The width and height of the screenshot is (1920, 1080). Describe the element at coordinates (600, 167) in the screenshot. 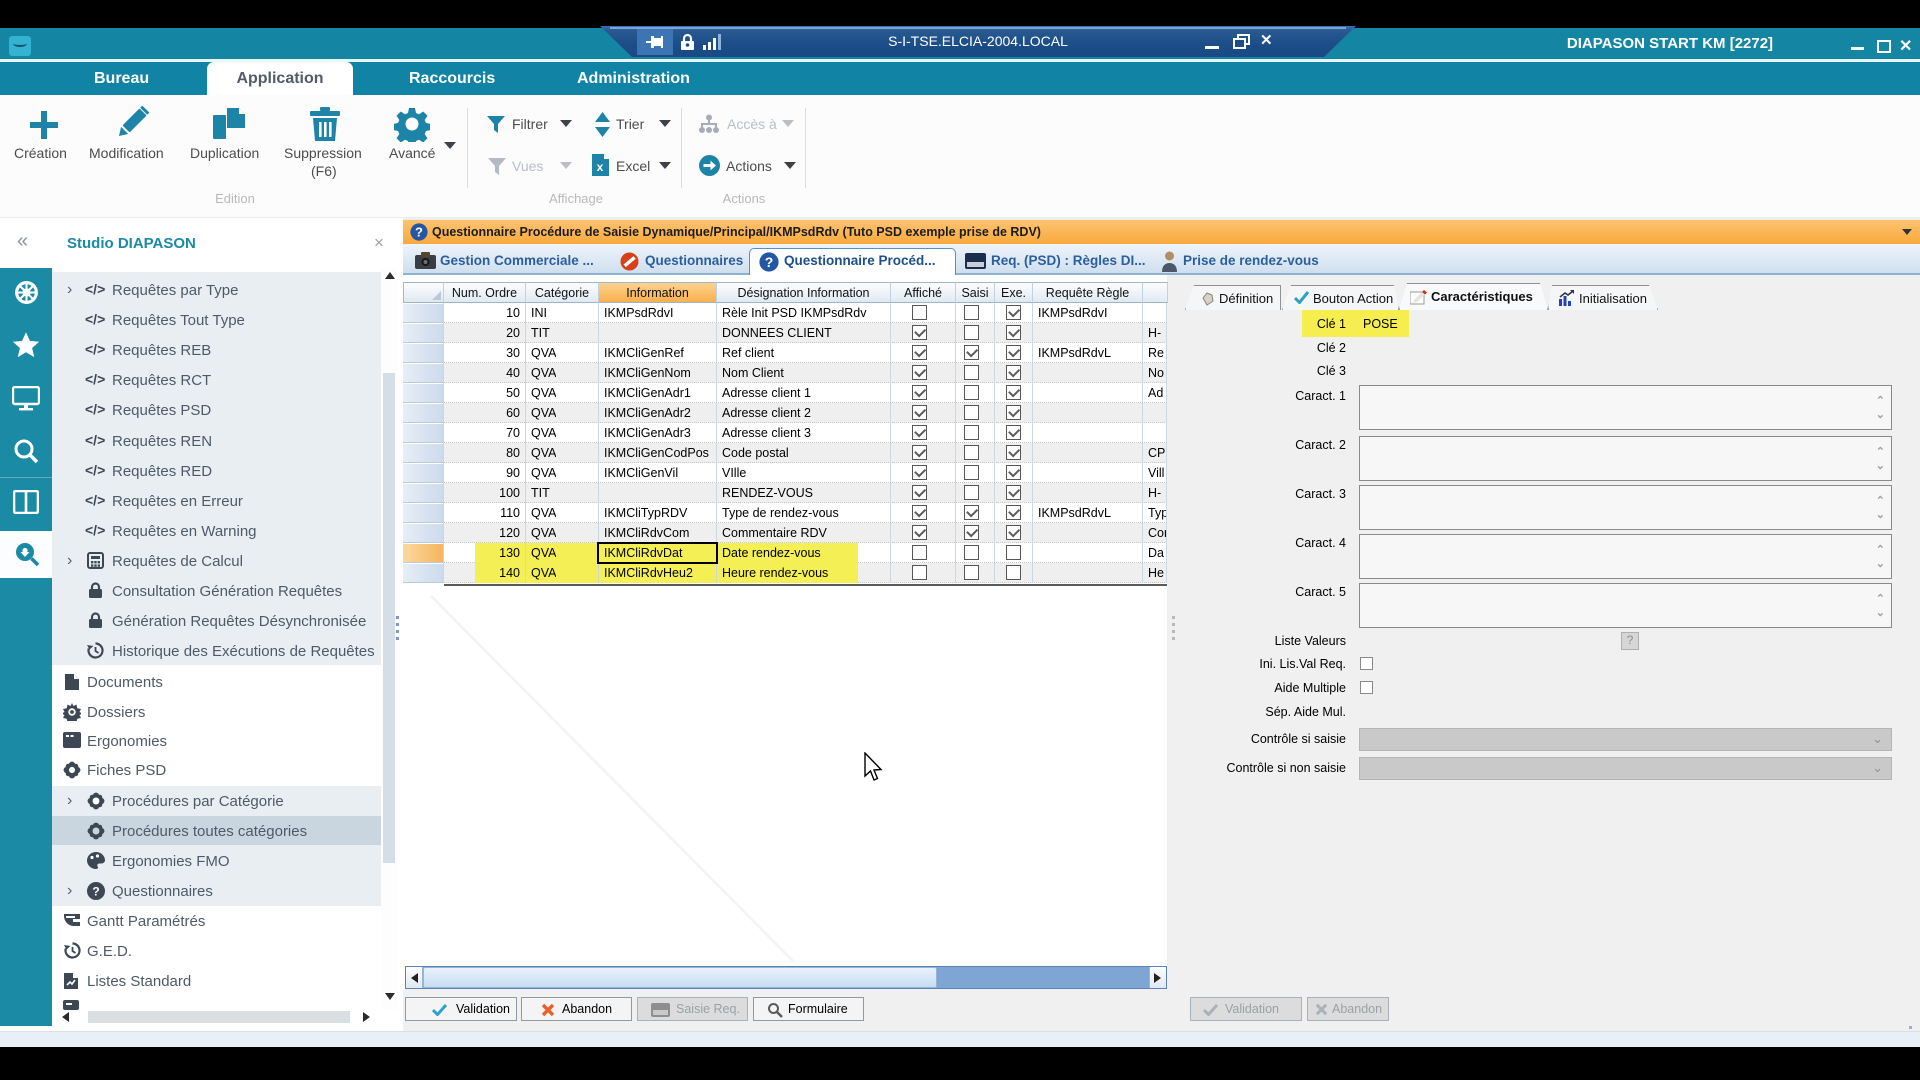

I see `svg-text: x` at that location.